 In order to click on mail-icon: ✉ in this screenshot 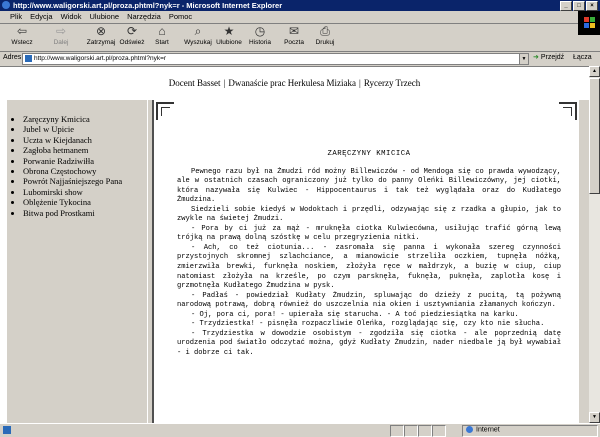, I will do `click(294, 31)`.